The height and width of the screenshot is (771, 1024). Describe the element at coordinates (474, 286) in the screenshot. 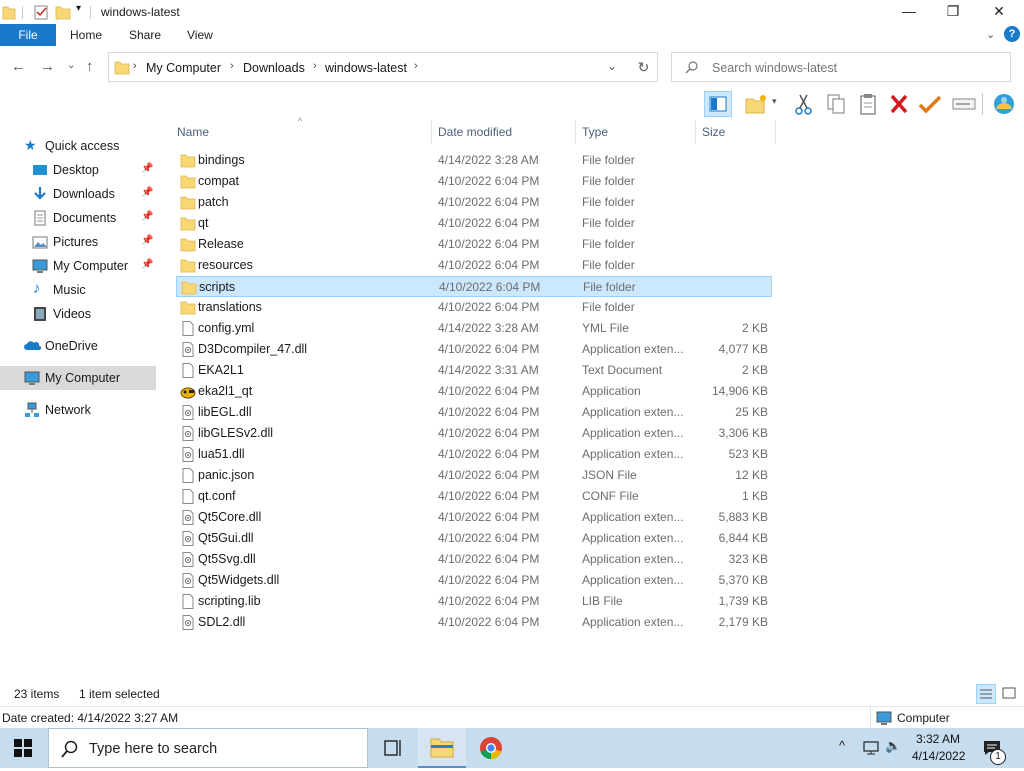

I see `file-row: scripts 4/10/2022 6:04 PM File folder` at that location.